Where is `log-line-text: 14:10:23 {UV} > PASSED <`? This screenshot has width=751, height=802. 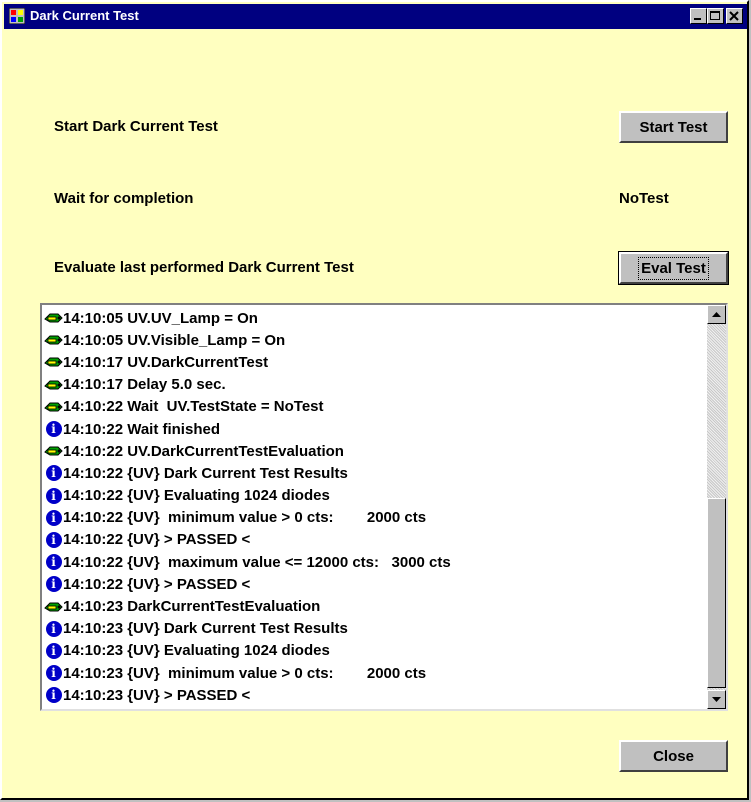
log-line-text: 14:10:23 {UV} > PASSED < is located at coordinates (157, 695).